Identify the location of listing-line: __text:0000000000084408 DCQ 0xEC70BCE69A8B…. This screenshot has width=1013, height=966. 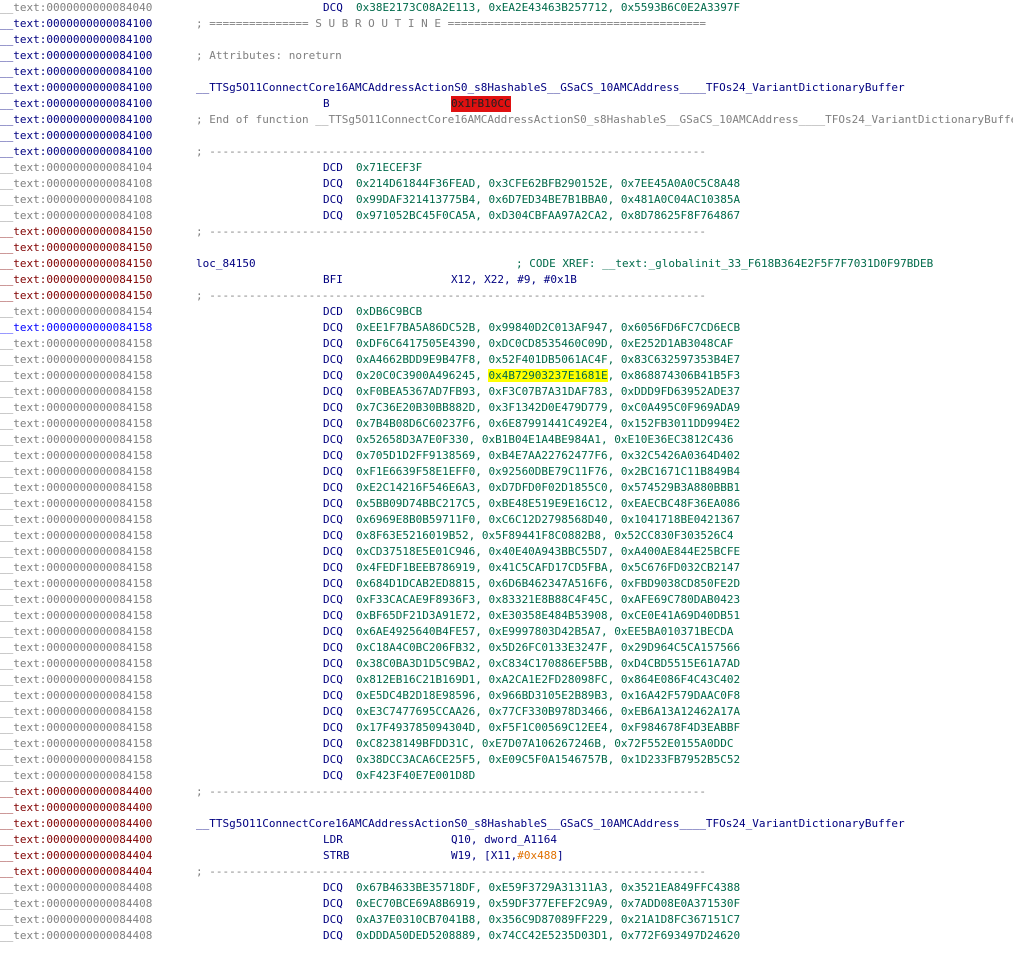
(506, 904).